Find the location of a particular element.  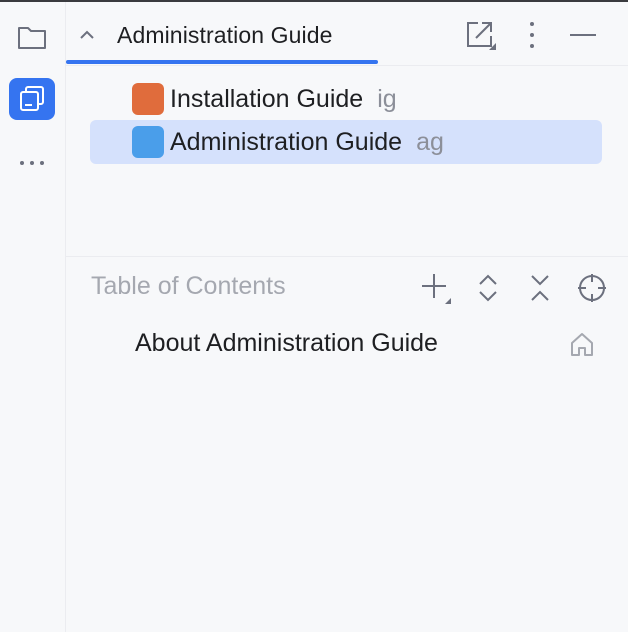

locate-icon is located at coordinates (592, 288).